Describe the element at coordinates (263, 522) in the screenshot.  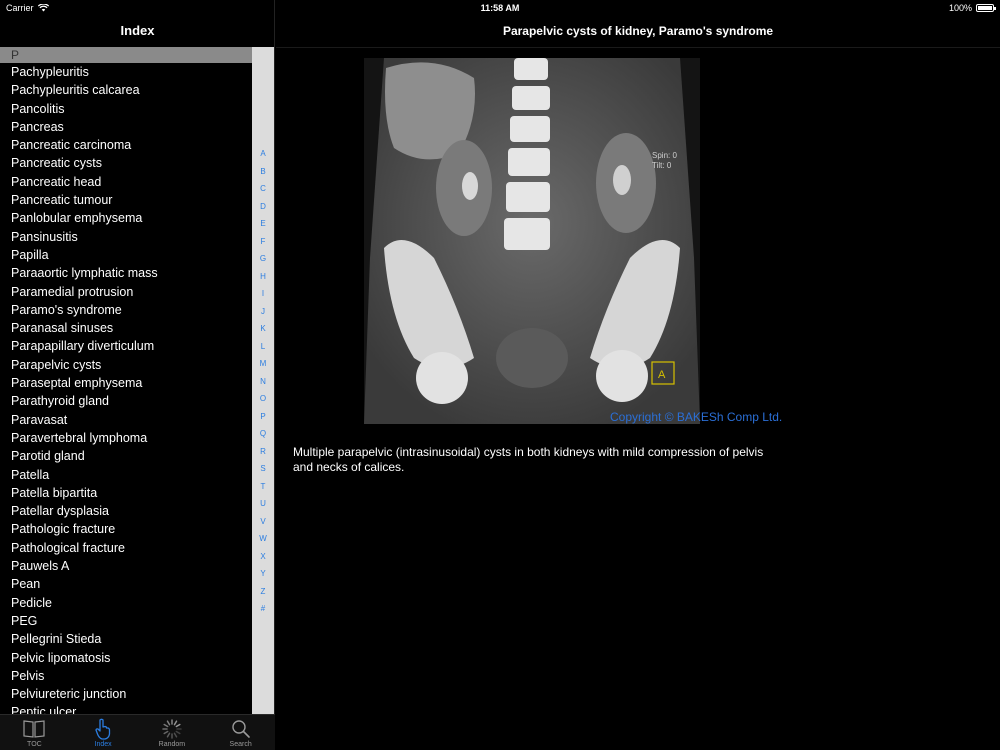
I see `alphabet-index-letter: V` at that location.